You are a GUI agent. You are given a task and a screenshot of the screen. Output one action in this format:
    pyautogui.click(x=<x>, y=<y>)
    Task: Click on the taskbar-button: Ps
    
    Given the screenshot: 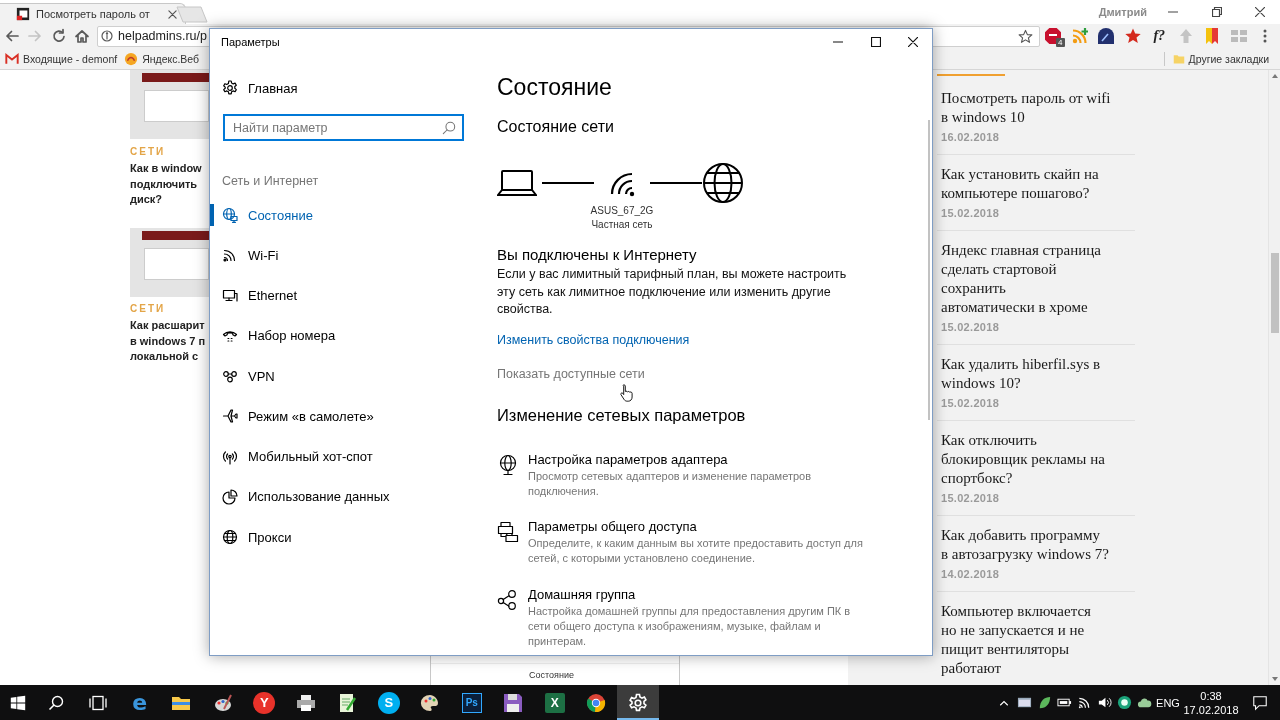 What is the action you would take?
    pyautogui.click(x=472, y=702)
    